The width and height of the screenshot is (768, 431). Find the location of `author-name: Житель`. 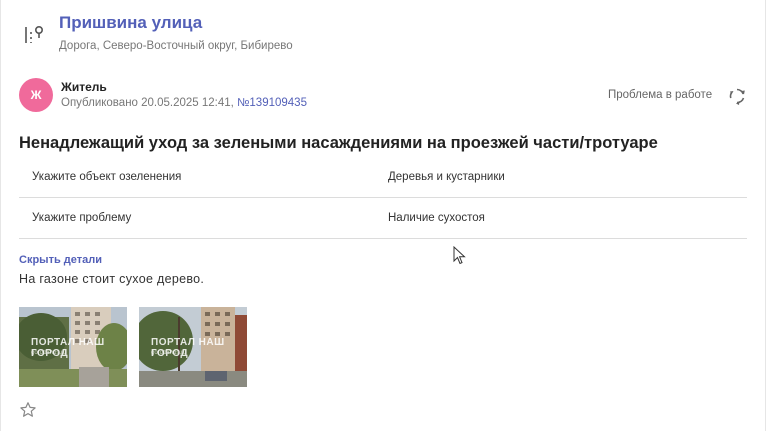

author-name: Житель is located at coordinates (84, 87).